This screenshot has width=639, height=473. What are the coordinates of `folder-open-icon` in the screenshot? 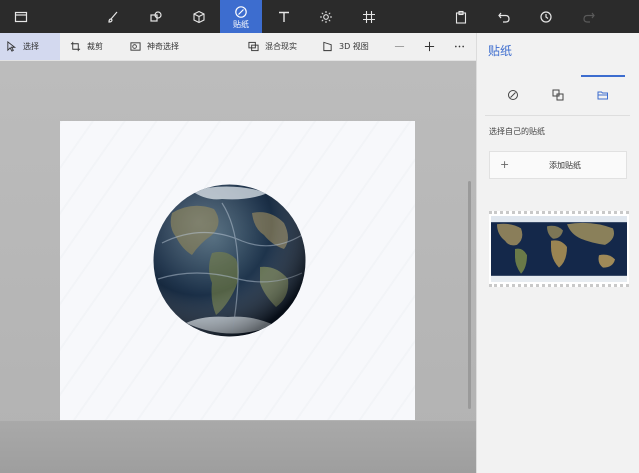 It's located at (602, 95).